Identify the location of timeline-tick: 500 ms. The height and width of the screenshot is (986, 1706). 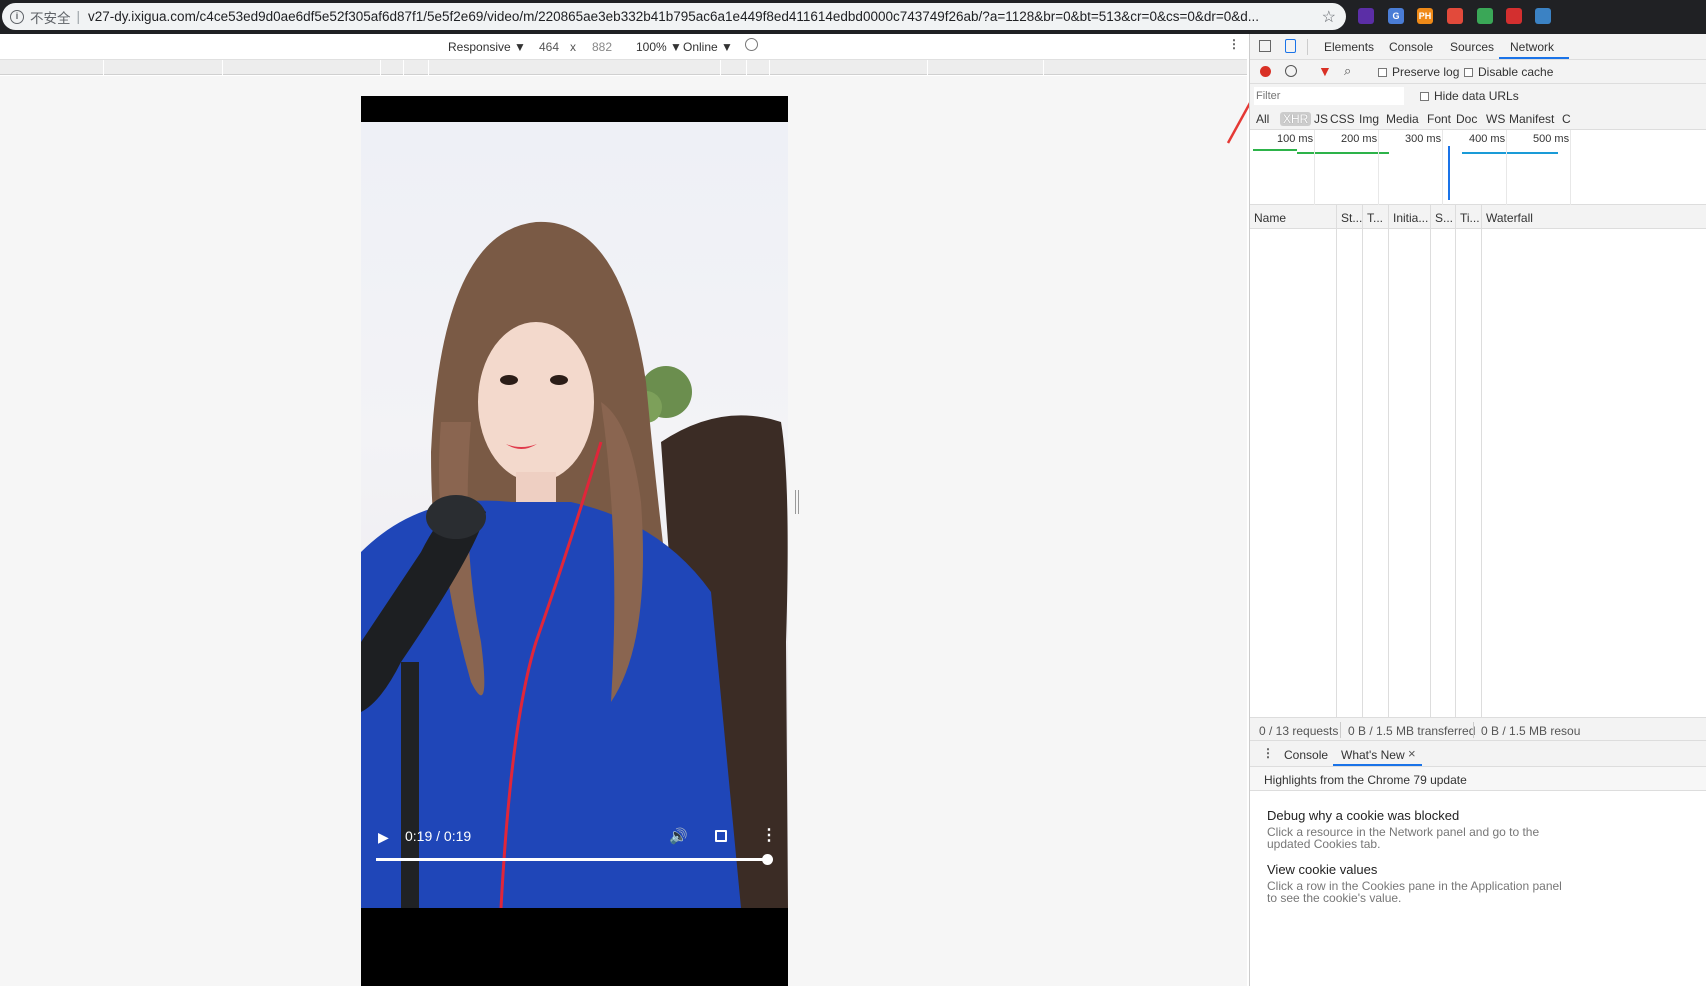
(1551, 139).